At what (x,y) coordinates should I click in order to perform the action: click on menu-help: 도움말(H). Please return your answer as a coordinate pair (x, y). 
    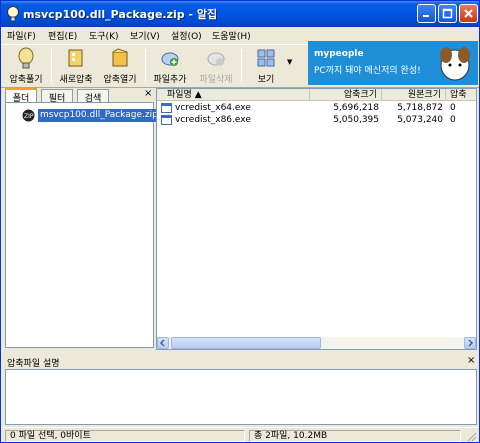
    Looking at the image, I should click on (231, 35).